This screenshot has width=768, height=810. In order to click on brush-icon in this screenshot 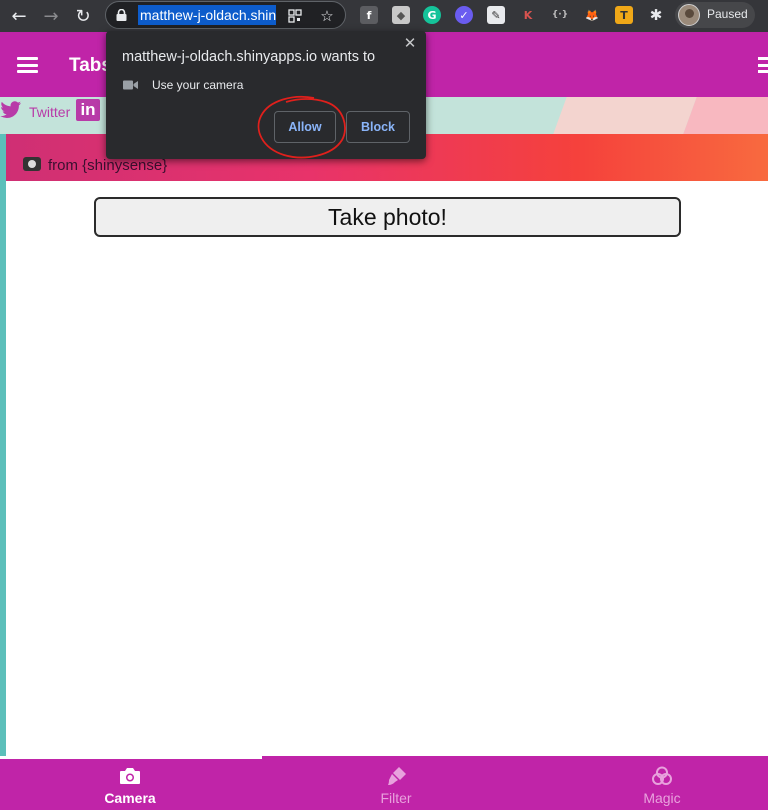, I will do `click(397, 776)`.